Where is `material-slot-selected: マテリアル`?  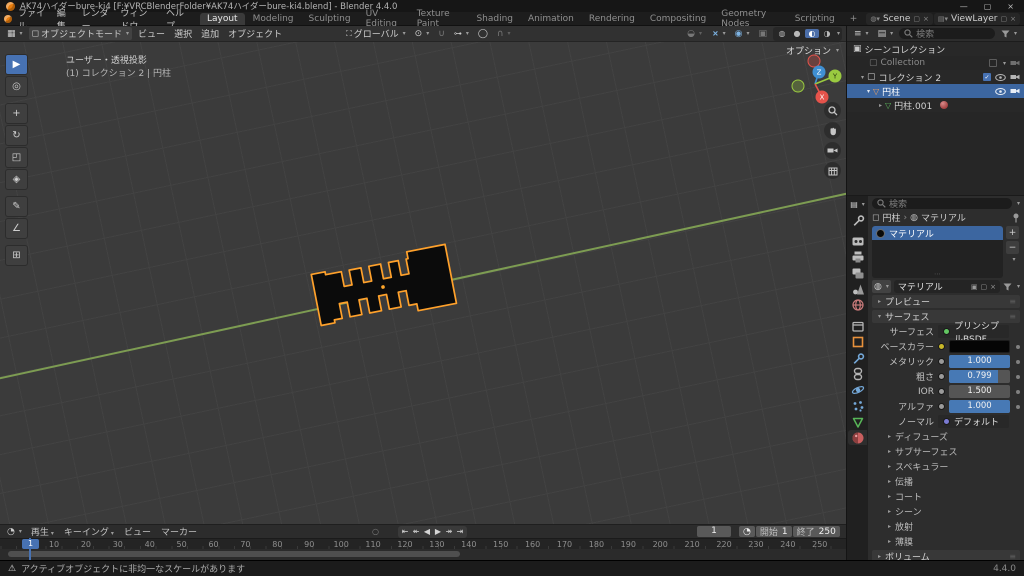 material-slot-selected: マテリアル is located at coordinates (937, 233).